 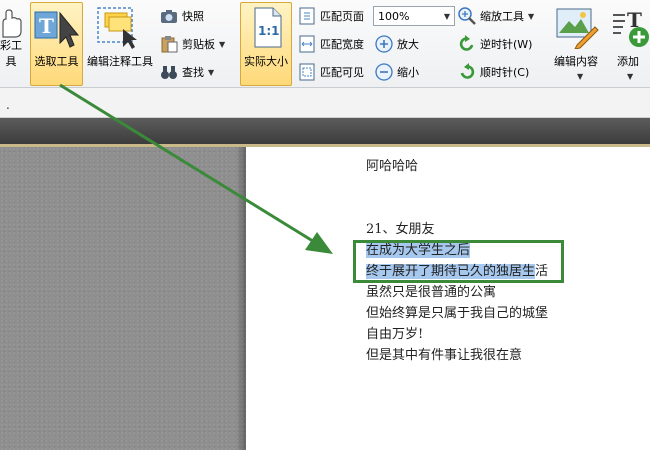 What do you see at coordinates (169, 72) in the screenshot?
I see `binoculars-icon` at bounding box center [169, 72].